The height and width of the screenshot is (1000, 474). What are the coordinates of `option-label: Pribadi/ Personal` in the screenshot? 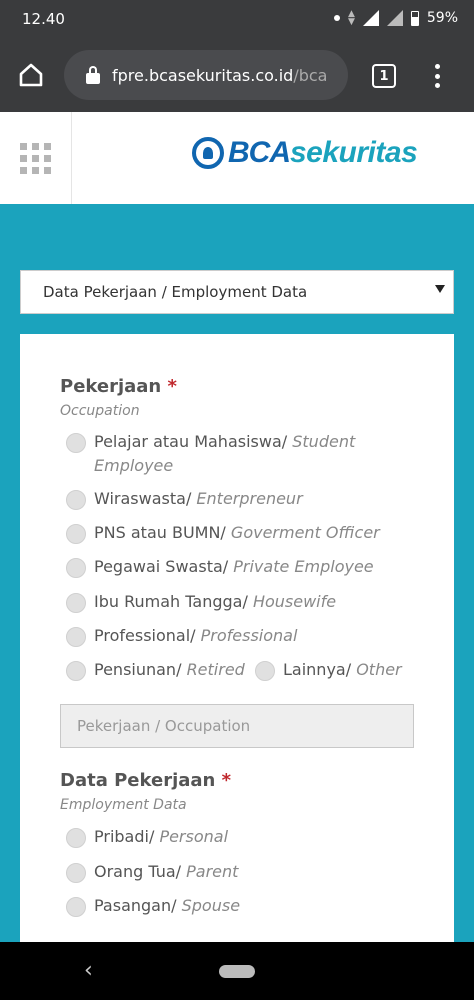 It's located at (161, 837).